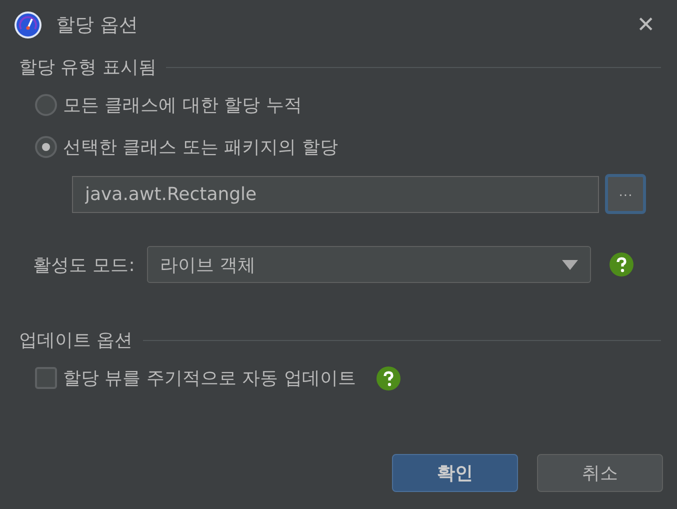 Image resolution: width=677 pixels, height=509 pixels. I want to click on field-label: 활성도 모드:, so click(84, 265).